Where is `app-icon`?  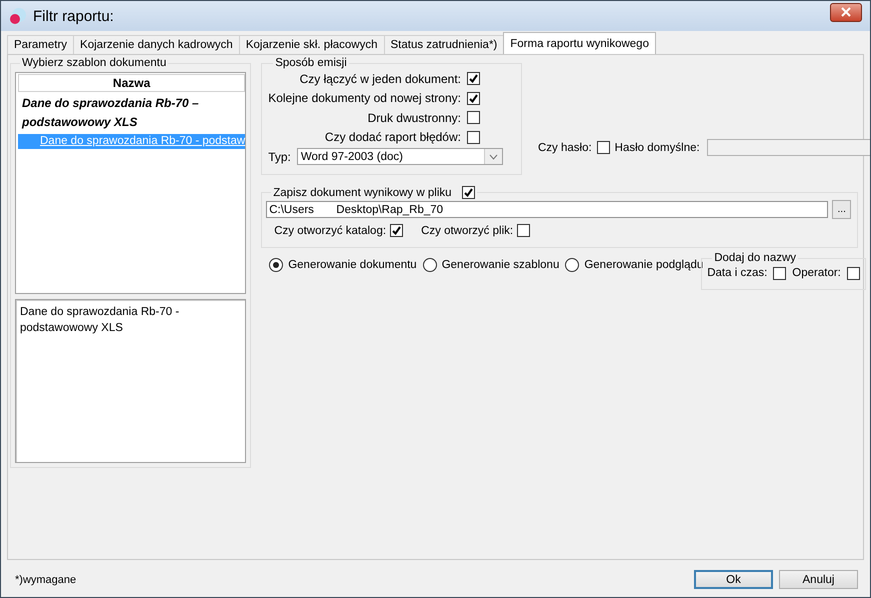 app-icon is located at coordinates (18, 16).